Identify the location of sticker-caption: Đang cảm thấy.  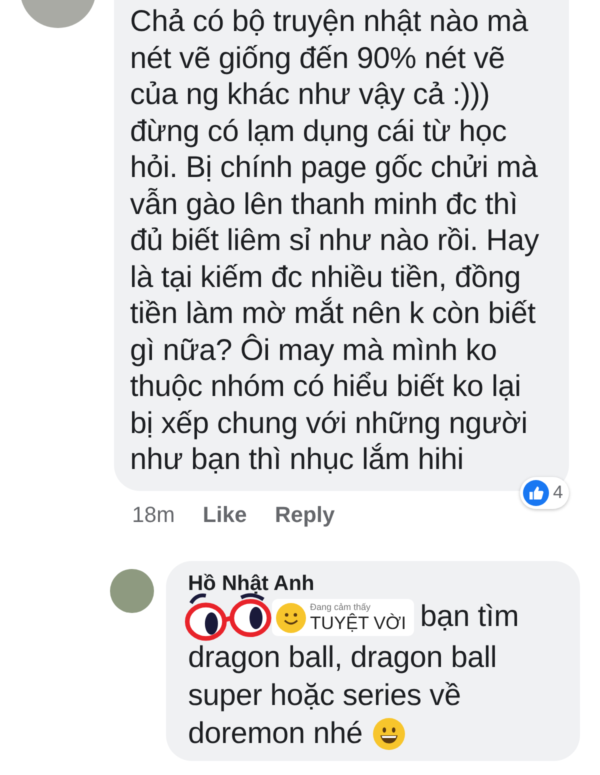
(341, 607).